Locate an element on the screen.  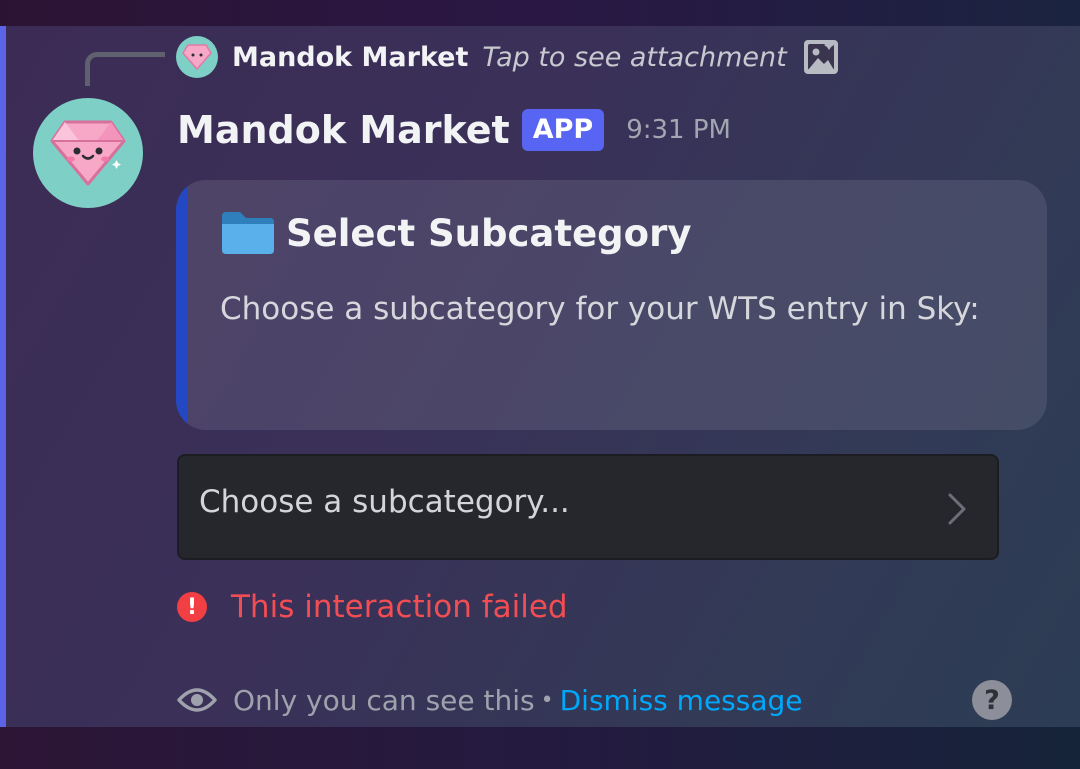
error-text: This interaction failed is located at coordinates (399, 607).